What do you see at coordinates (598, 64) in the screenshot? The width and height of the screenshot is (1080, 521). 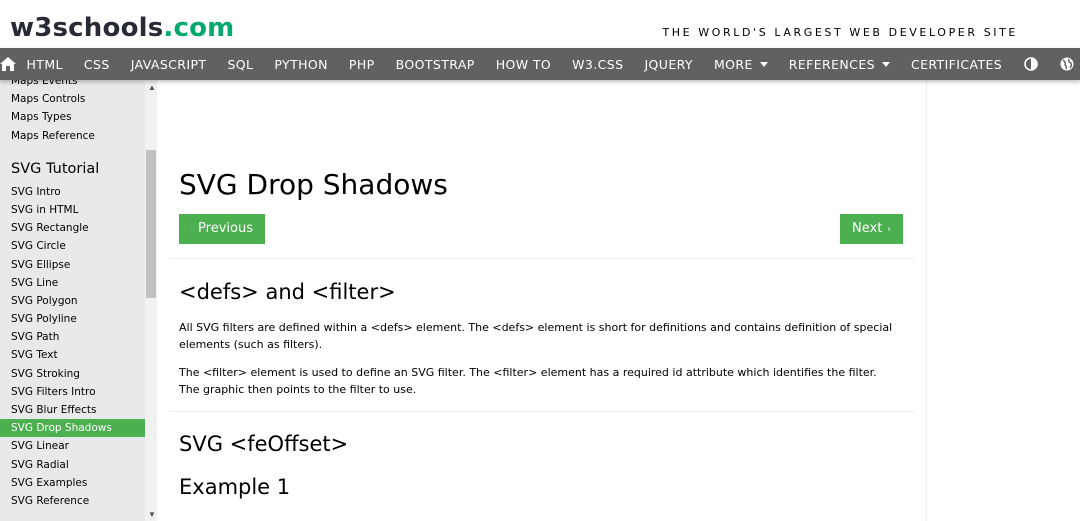 I see `nav-w3css: W3.CSS` at bounding box center [598, 64].